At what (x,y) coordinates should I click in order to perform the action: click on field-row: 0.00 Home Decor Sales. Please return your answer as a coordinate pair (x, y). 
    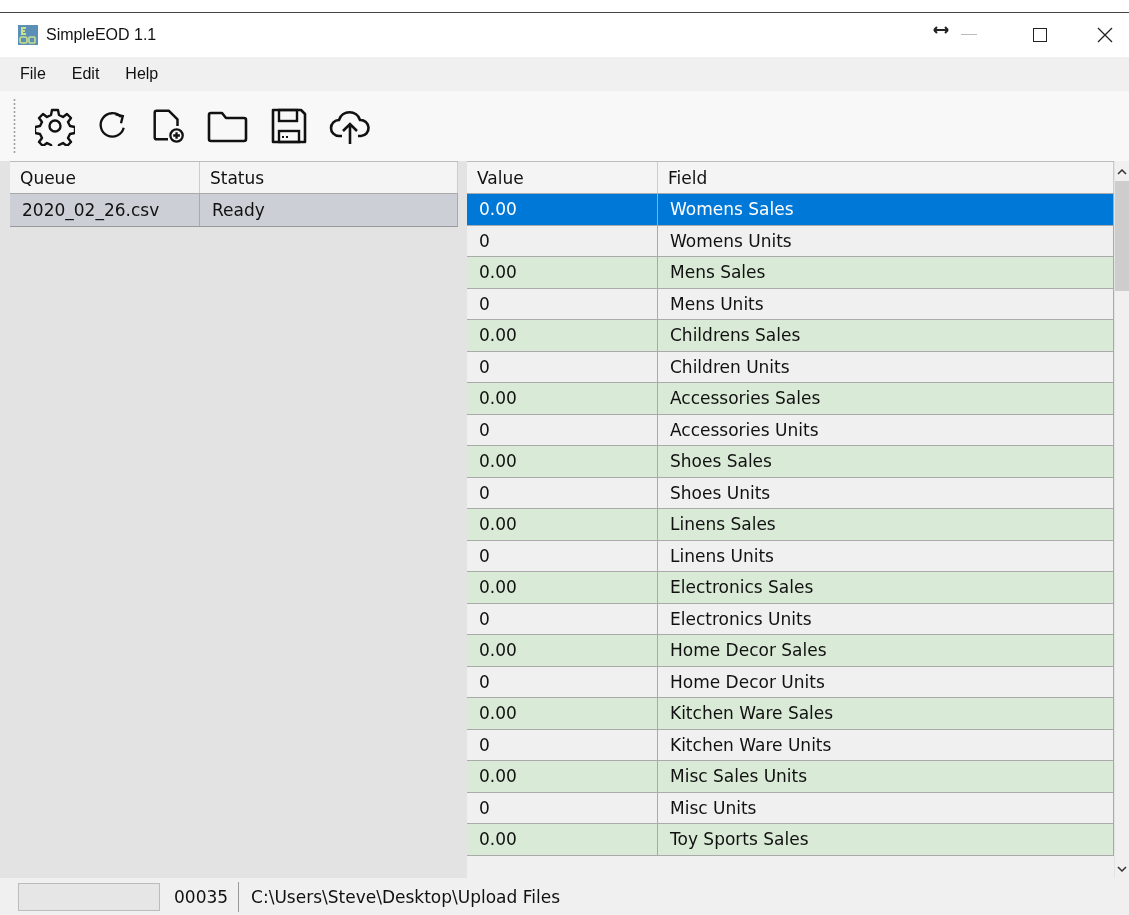
    Looking at the image, I should click on (790, 651).